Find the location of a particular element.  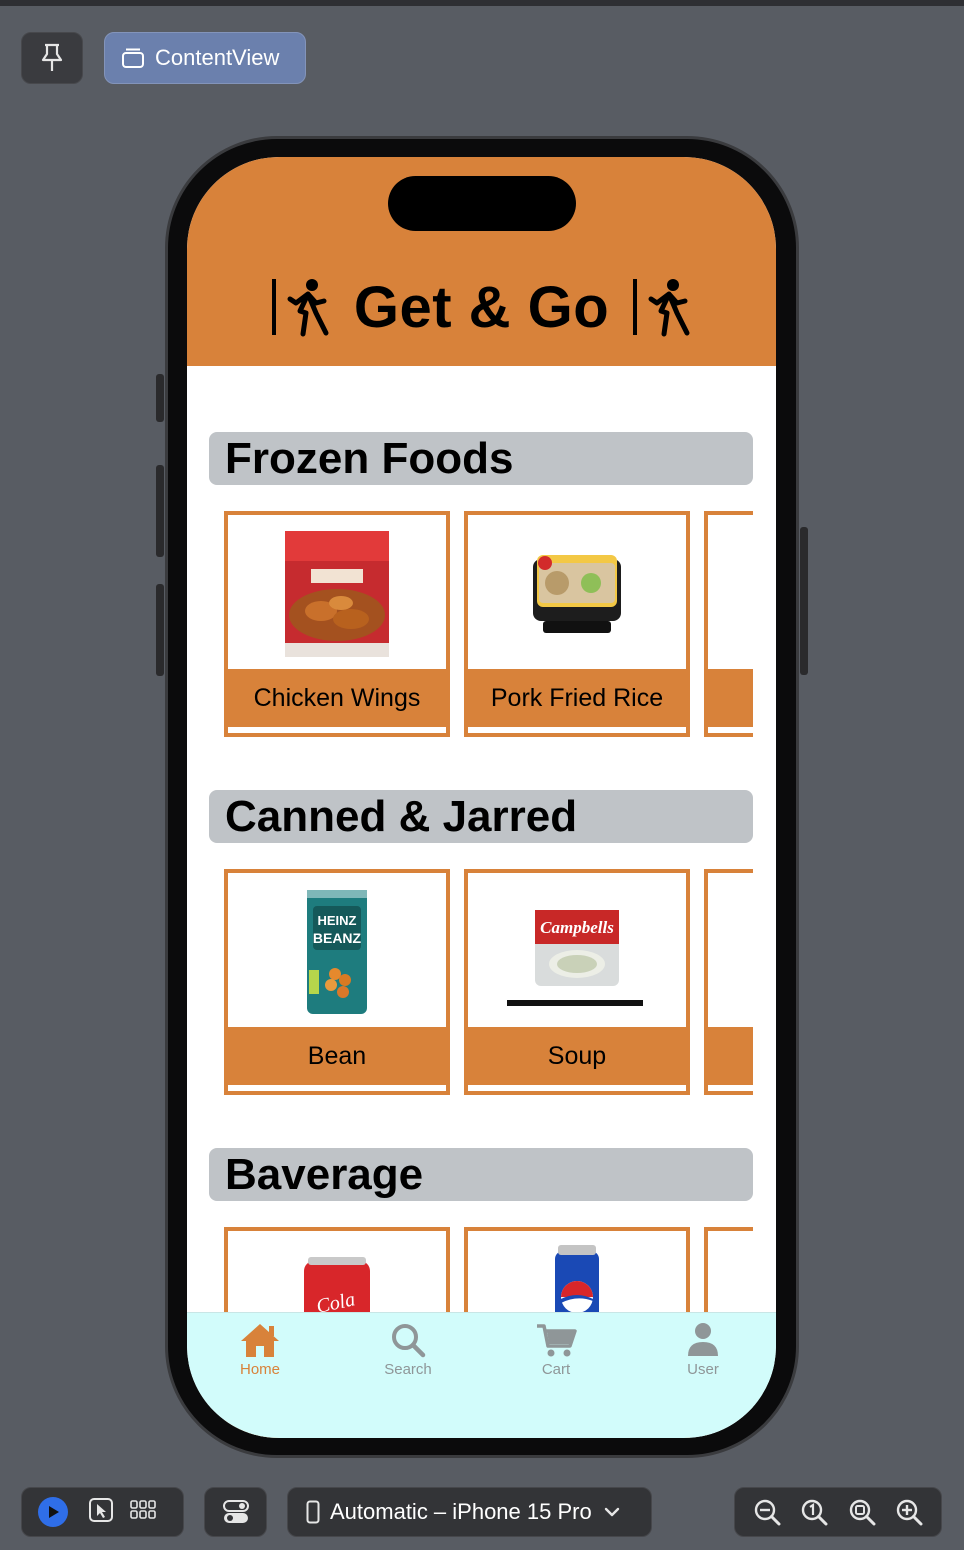

app-header: Get & Go is located at coordinates (481, 261).